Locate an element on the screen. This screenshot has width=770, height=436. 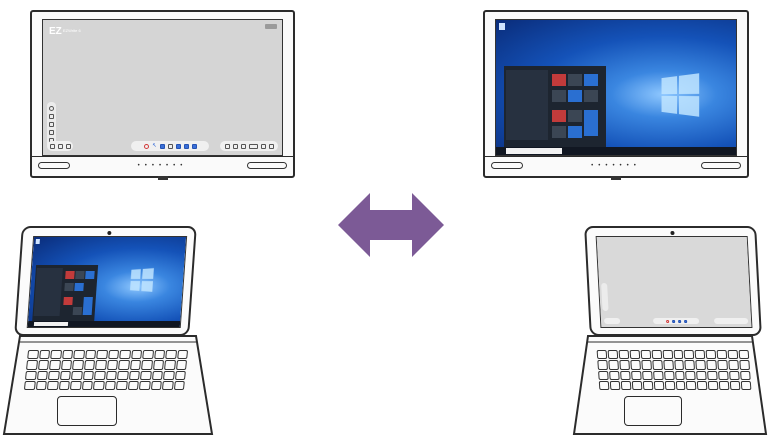
whiteboard-screen: EZ EZWrite 6 ↖ is located at coordinates (162, 87).